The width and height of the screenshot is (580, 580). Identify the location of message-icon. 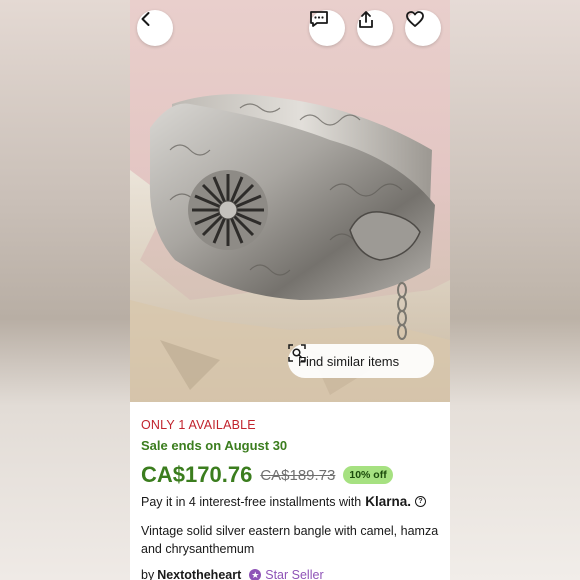
(319, 19).